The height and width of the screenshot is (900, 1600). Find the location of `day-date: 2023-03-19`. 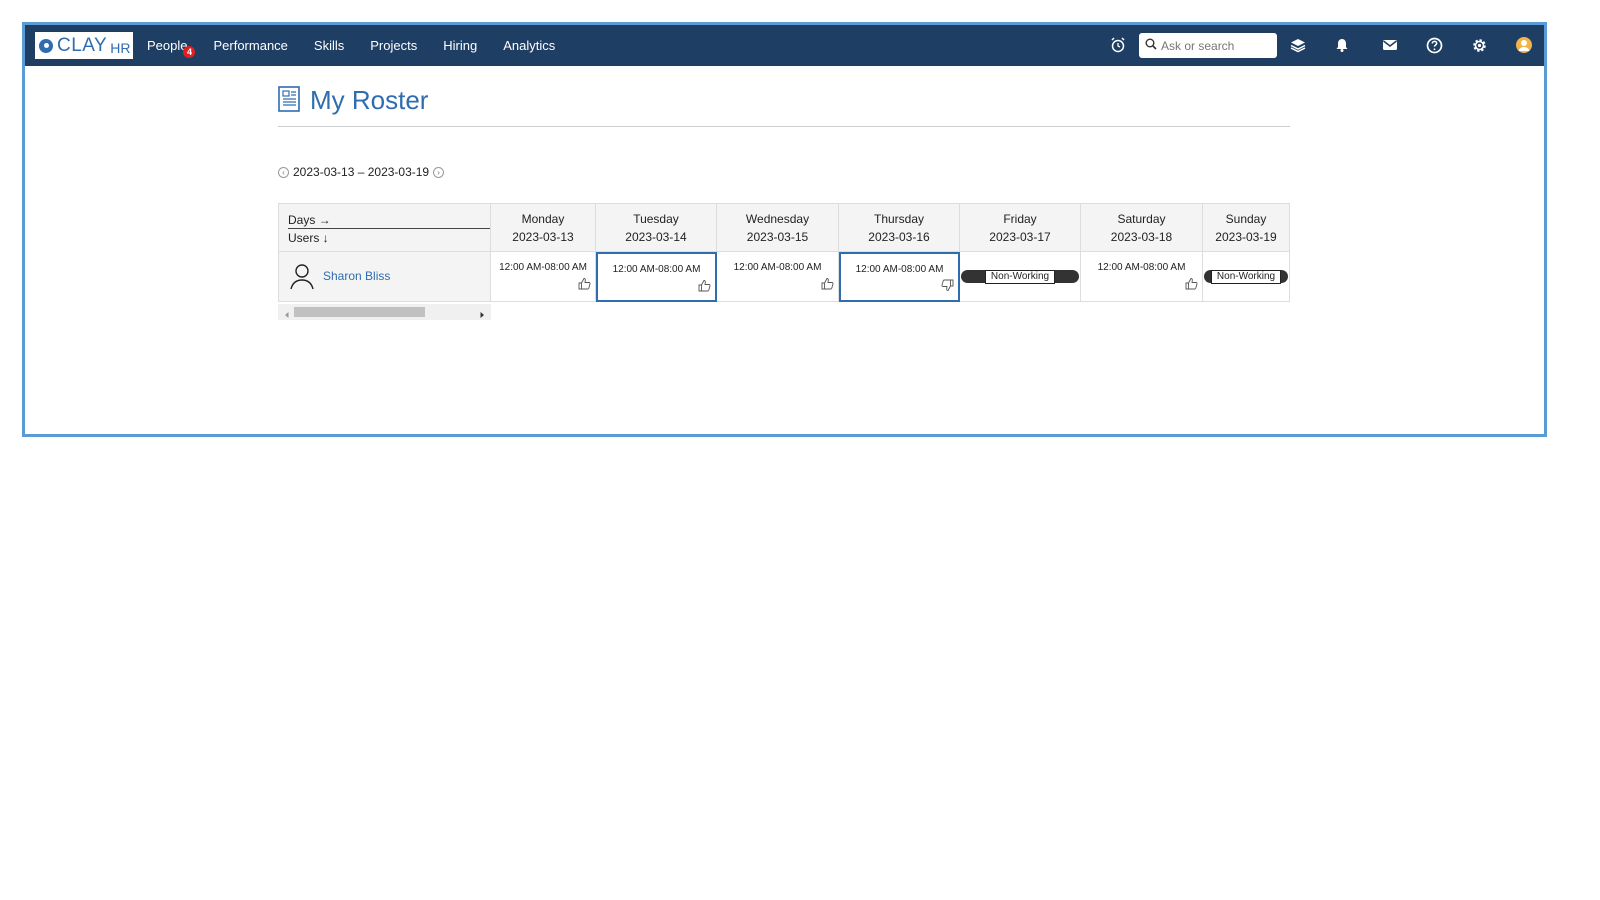

day-date: 2023-03-19 is located at coordinates (1246, 237).